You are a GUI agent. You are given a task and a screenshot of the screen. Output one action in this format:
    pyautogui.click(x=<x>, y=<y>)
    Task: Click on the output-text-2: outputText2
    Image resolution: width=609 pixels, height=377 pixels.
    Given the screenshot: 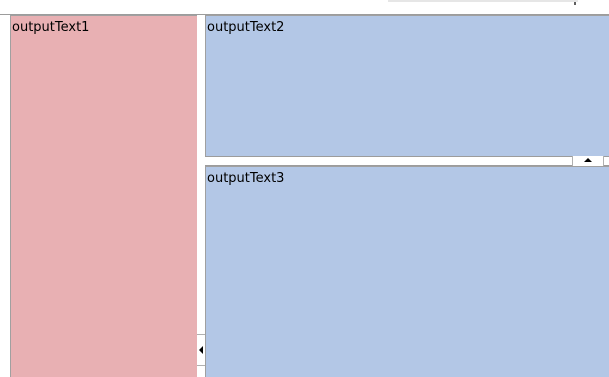 What is the action you would take?
    pyautogui.click(x=246, y=27)
    